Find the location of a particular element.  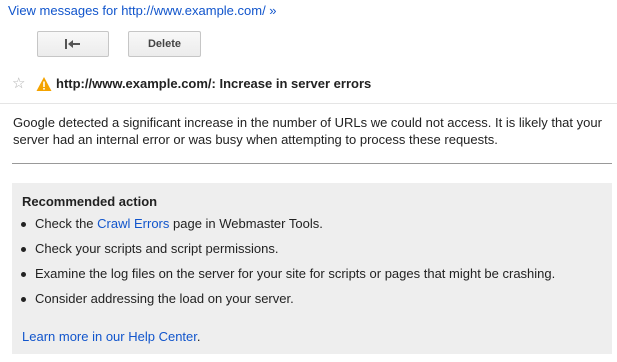

delete-button: Delete is located at coordinates (164, 44).